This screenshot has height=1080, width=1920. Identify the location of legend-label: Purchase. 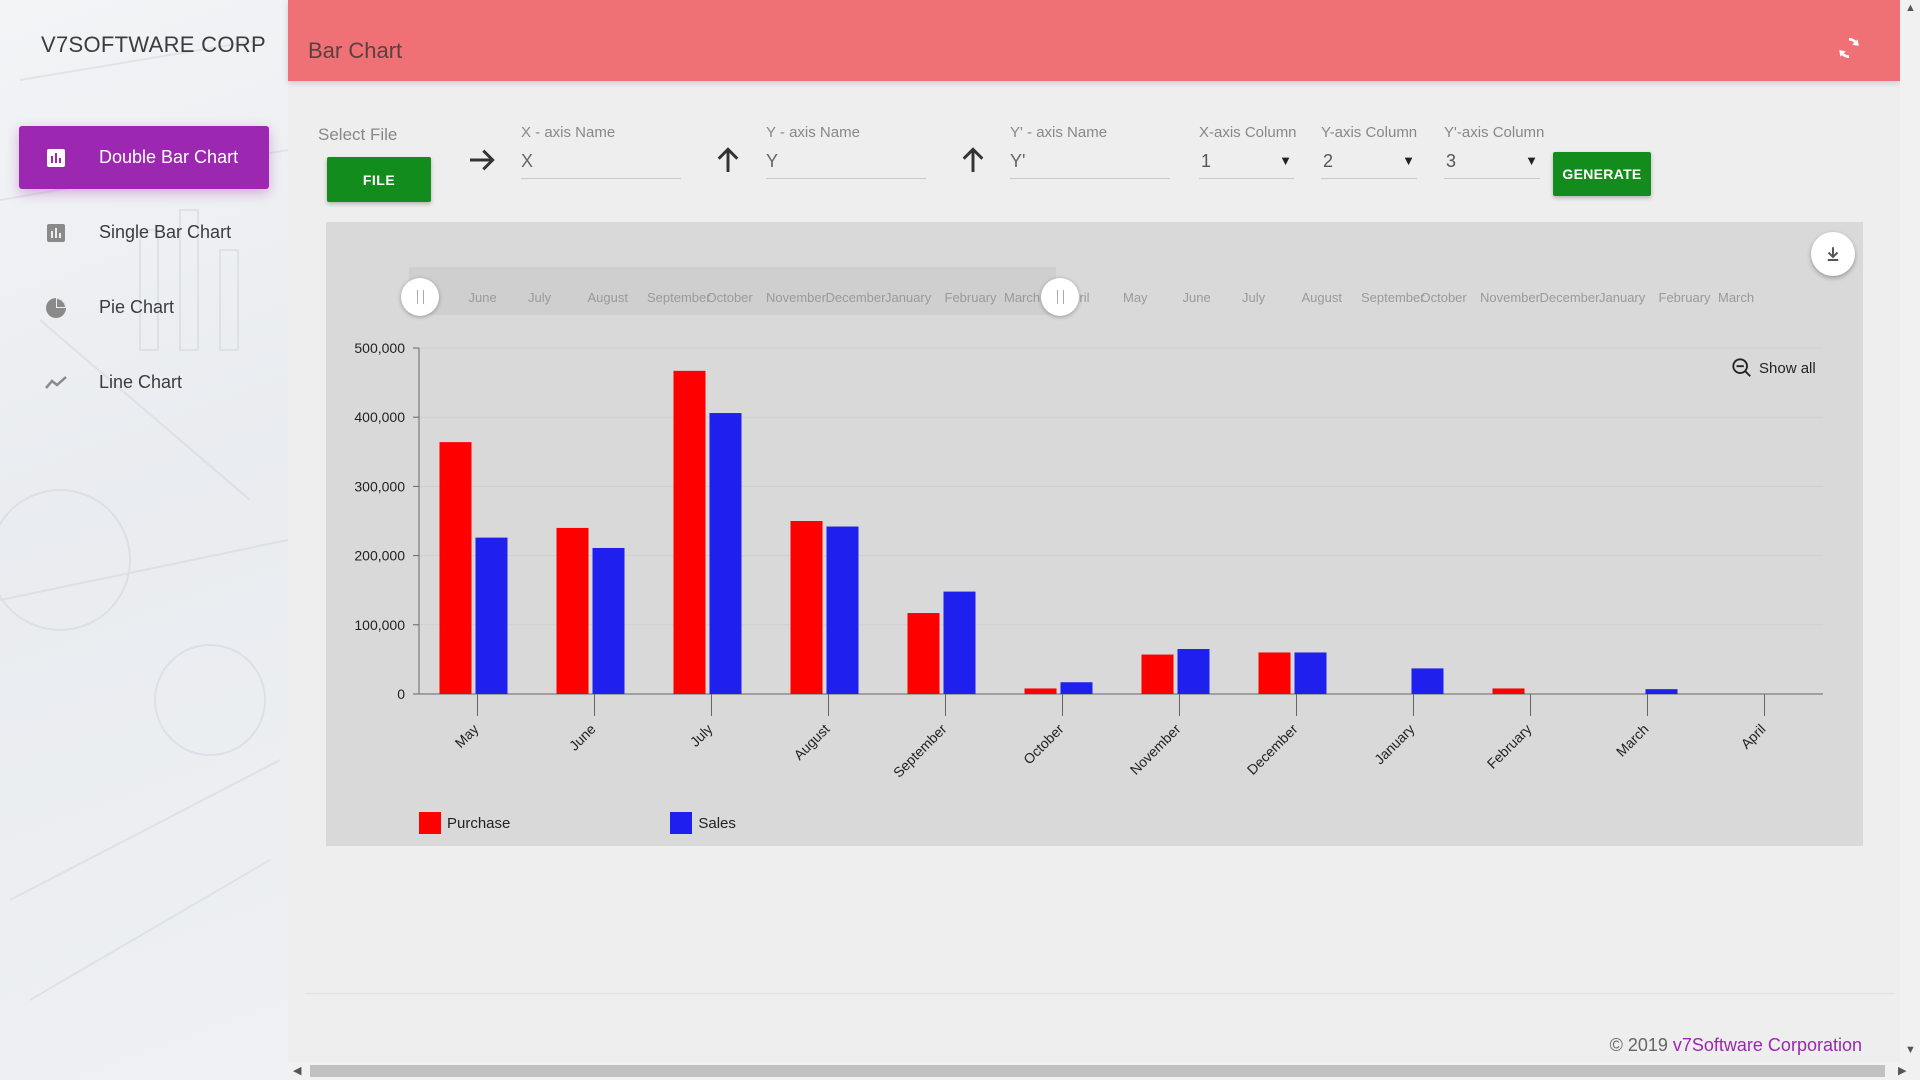
(479, 823).